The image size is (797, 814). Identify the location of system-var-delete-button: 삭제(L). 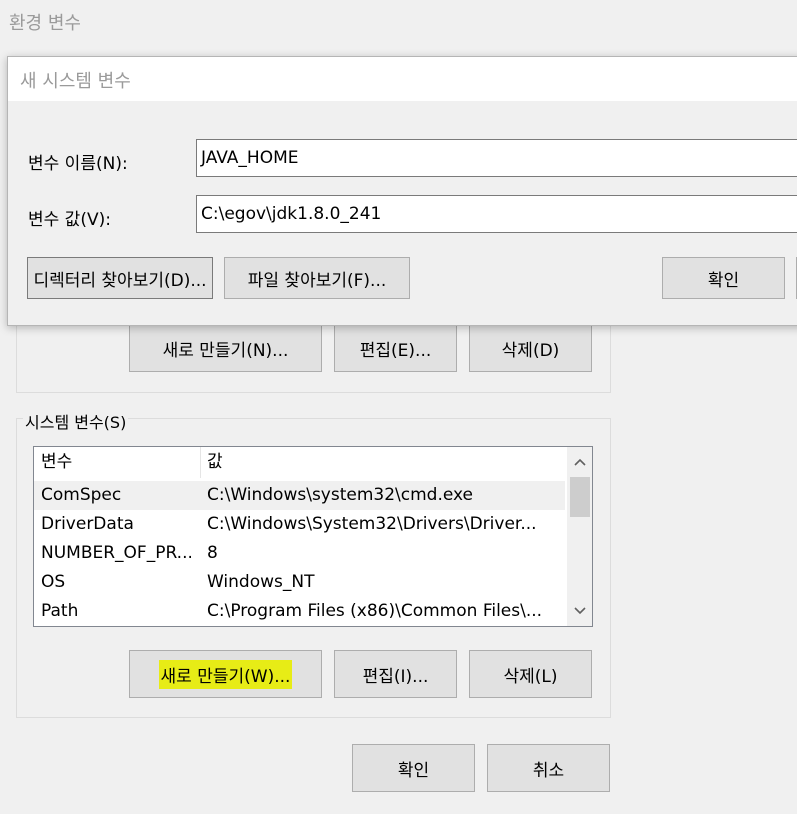
(530, 674).